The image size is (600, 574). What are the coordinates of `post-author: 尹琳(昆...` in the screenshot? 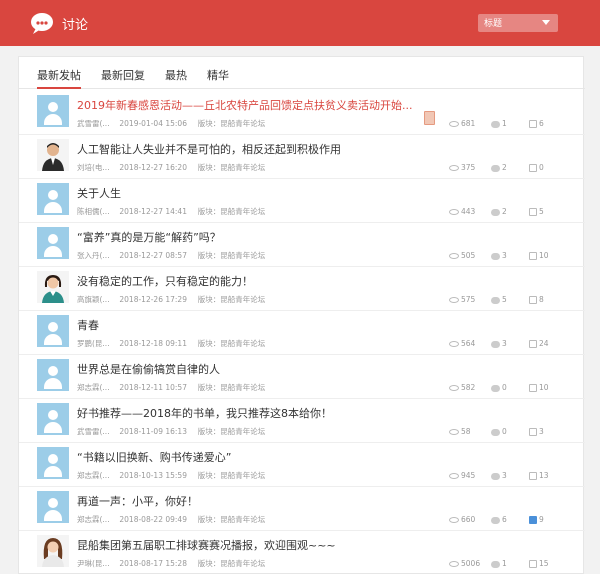 It's located at (97, 563).